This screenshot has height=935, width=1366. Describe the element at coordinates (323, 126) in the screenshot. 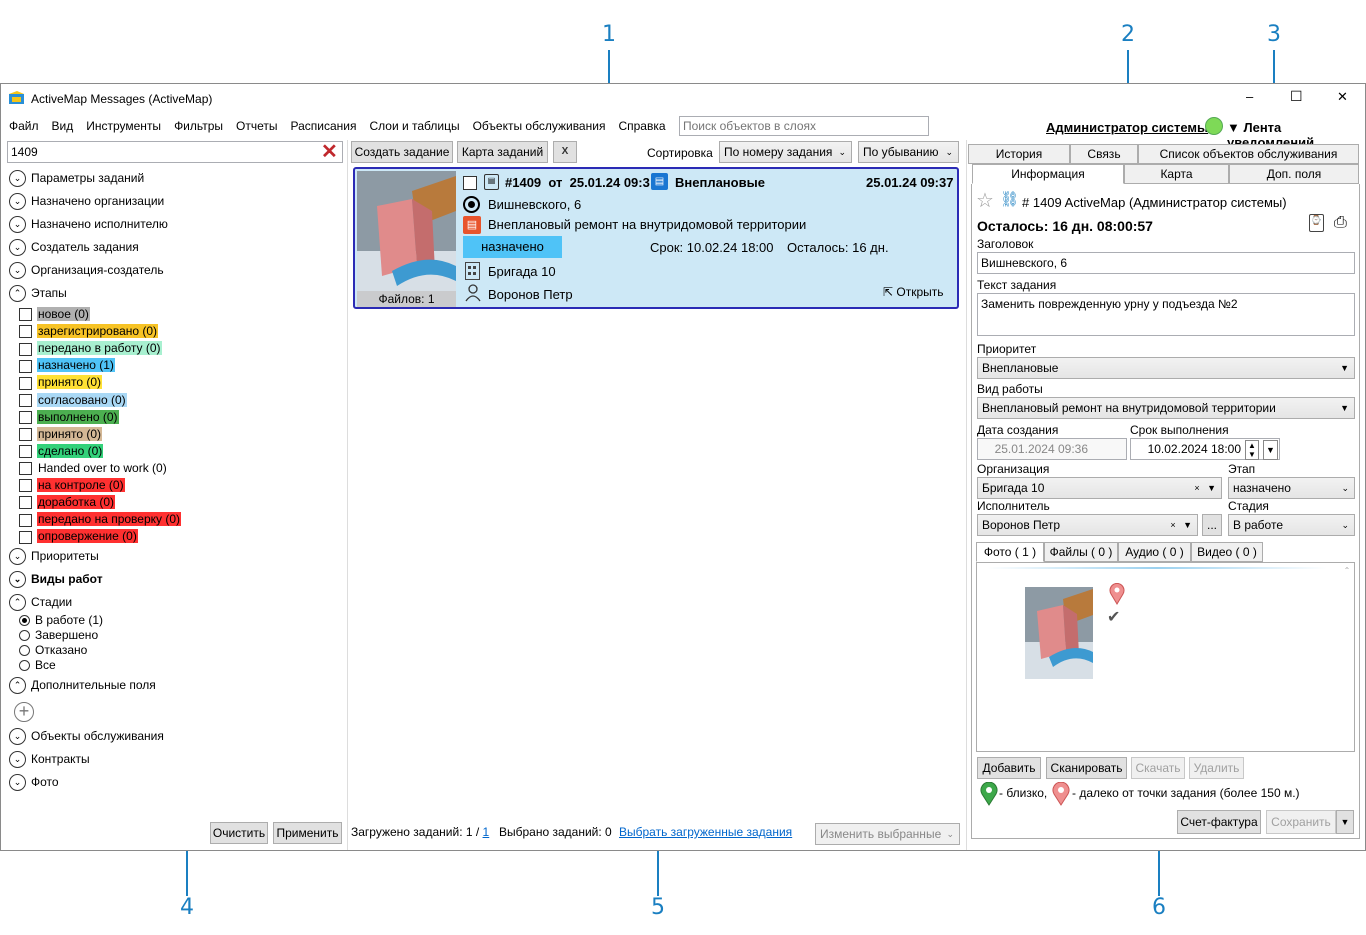

I see `menu-schedules: Расписания` at that location.